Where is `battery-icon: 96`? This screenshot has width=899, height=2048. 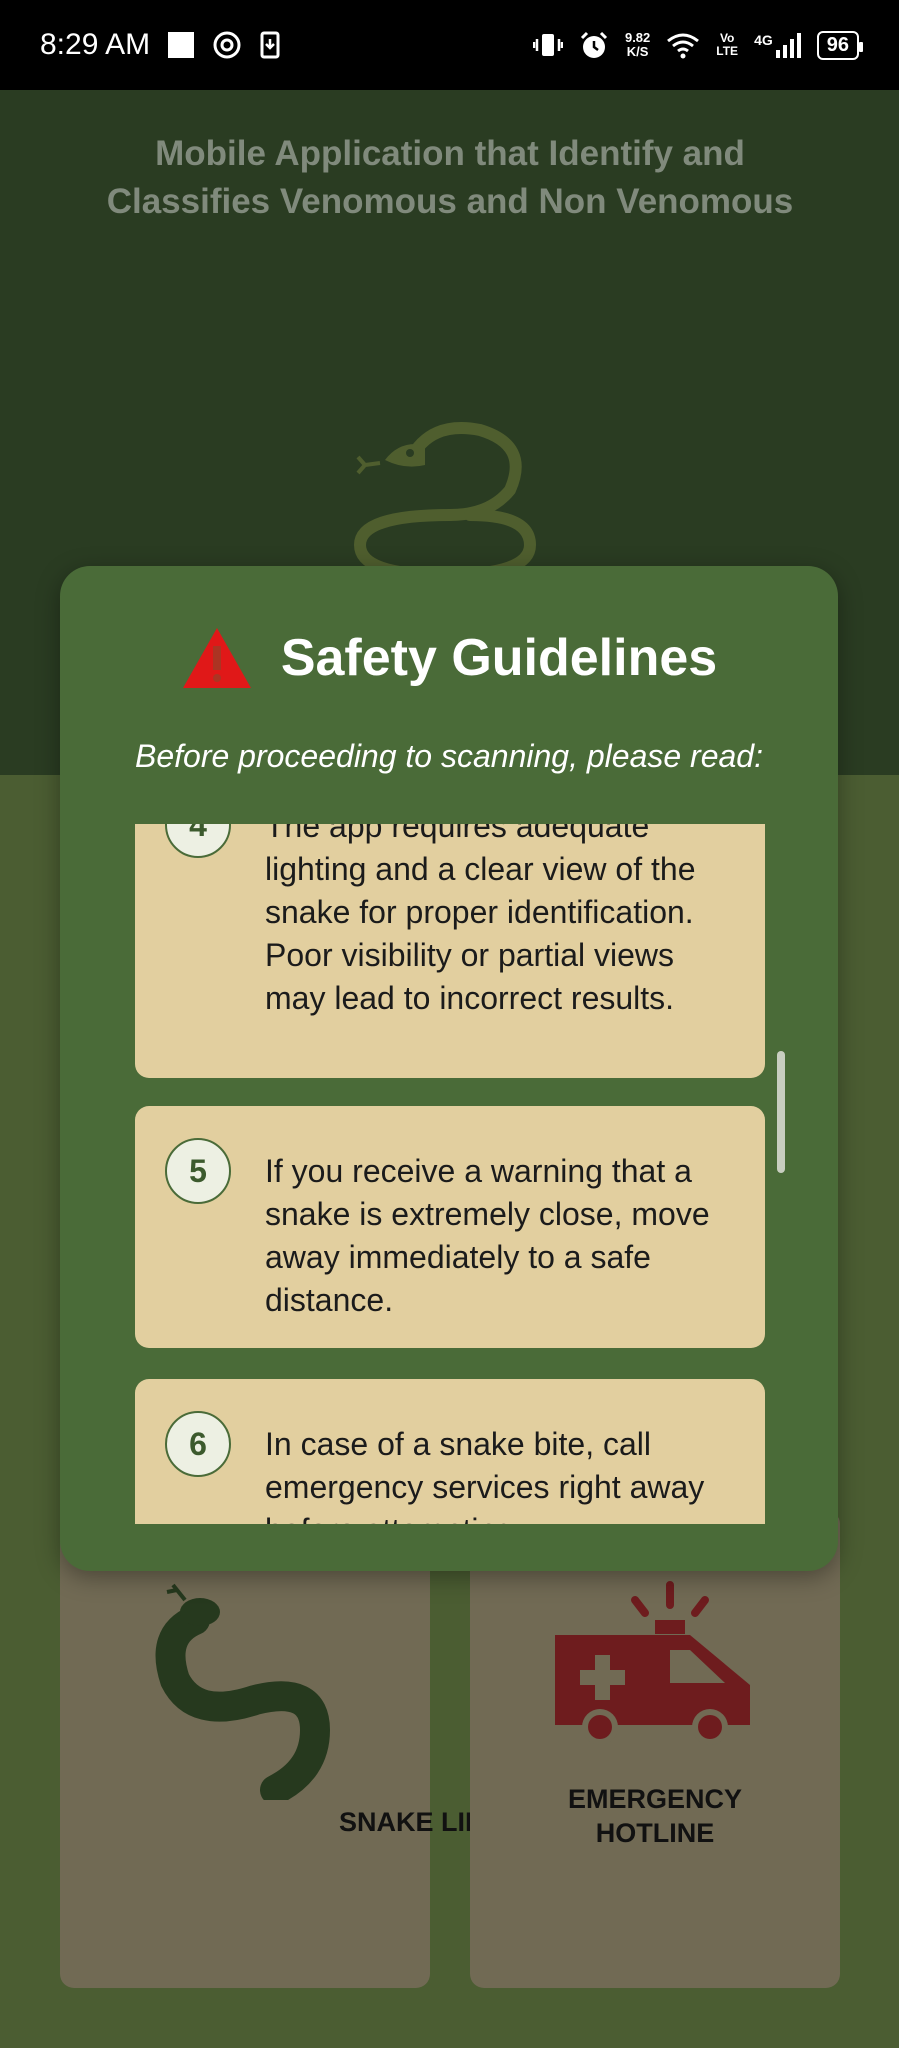 battery-icon: 96 is located at coordinates (840, 45).